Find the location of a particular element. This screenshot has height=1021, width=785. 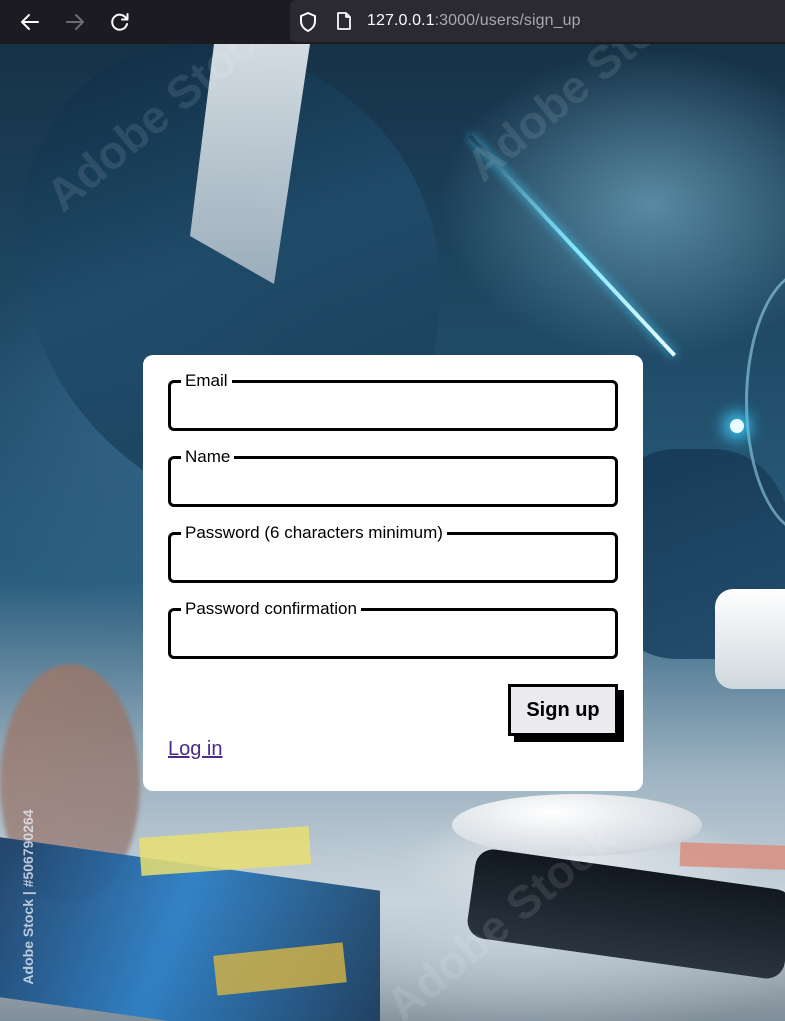

log-in-link: Log in is located at coordinates (195, 749).